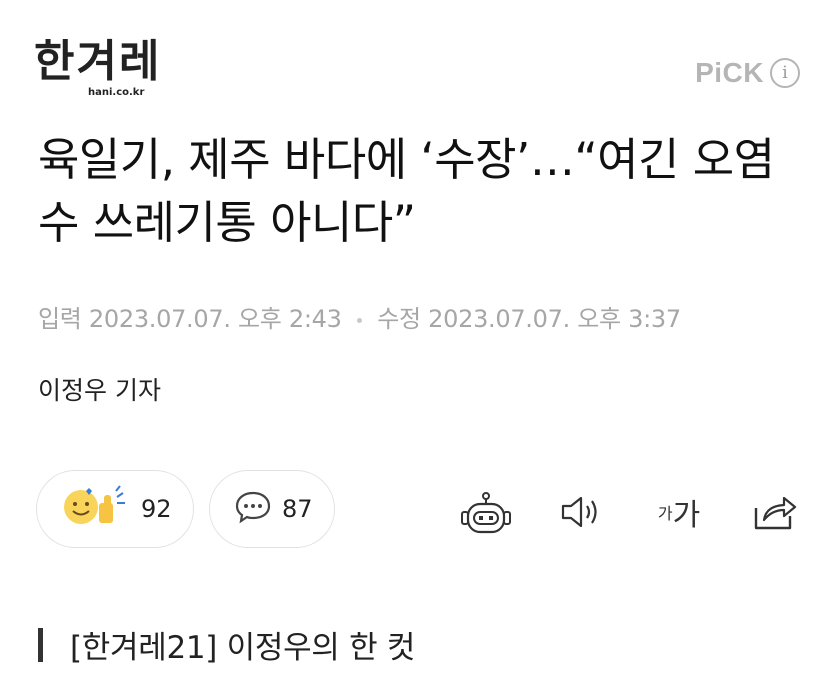 The width and height of the screenshot is (837, 685). I want to click on reaction-button: 92, so click(115, 509).